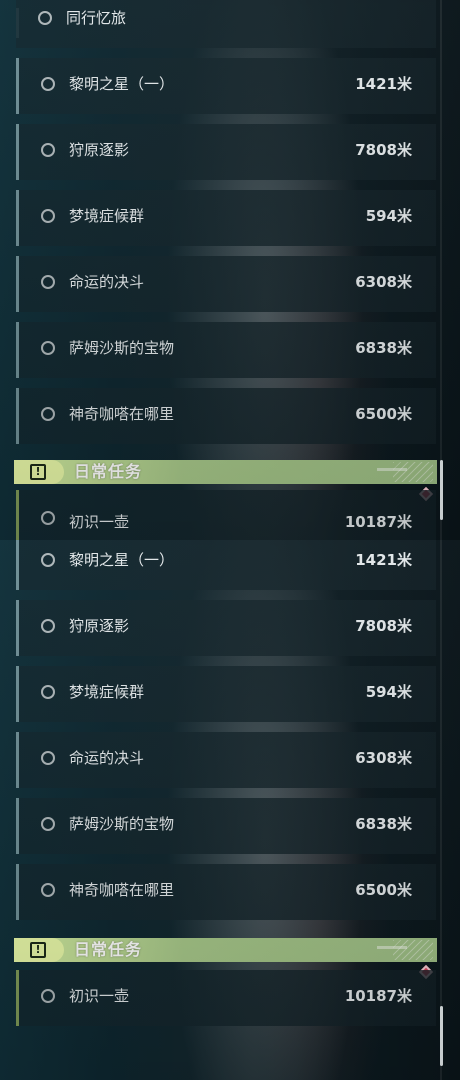  Describe the element at coordinates (226, 515) in the screenshot. I see `daily-quest-row-partial: 初识一壶 10187米` at that location.